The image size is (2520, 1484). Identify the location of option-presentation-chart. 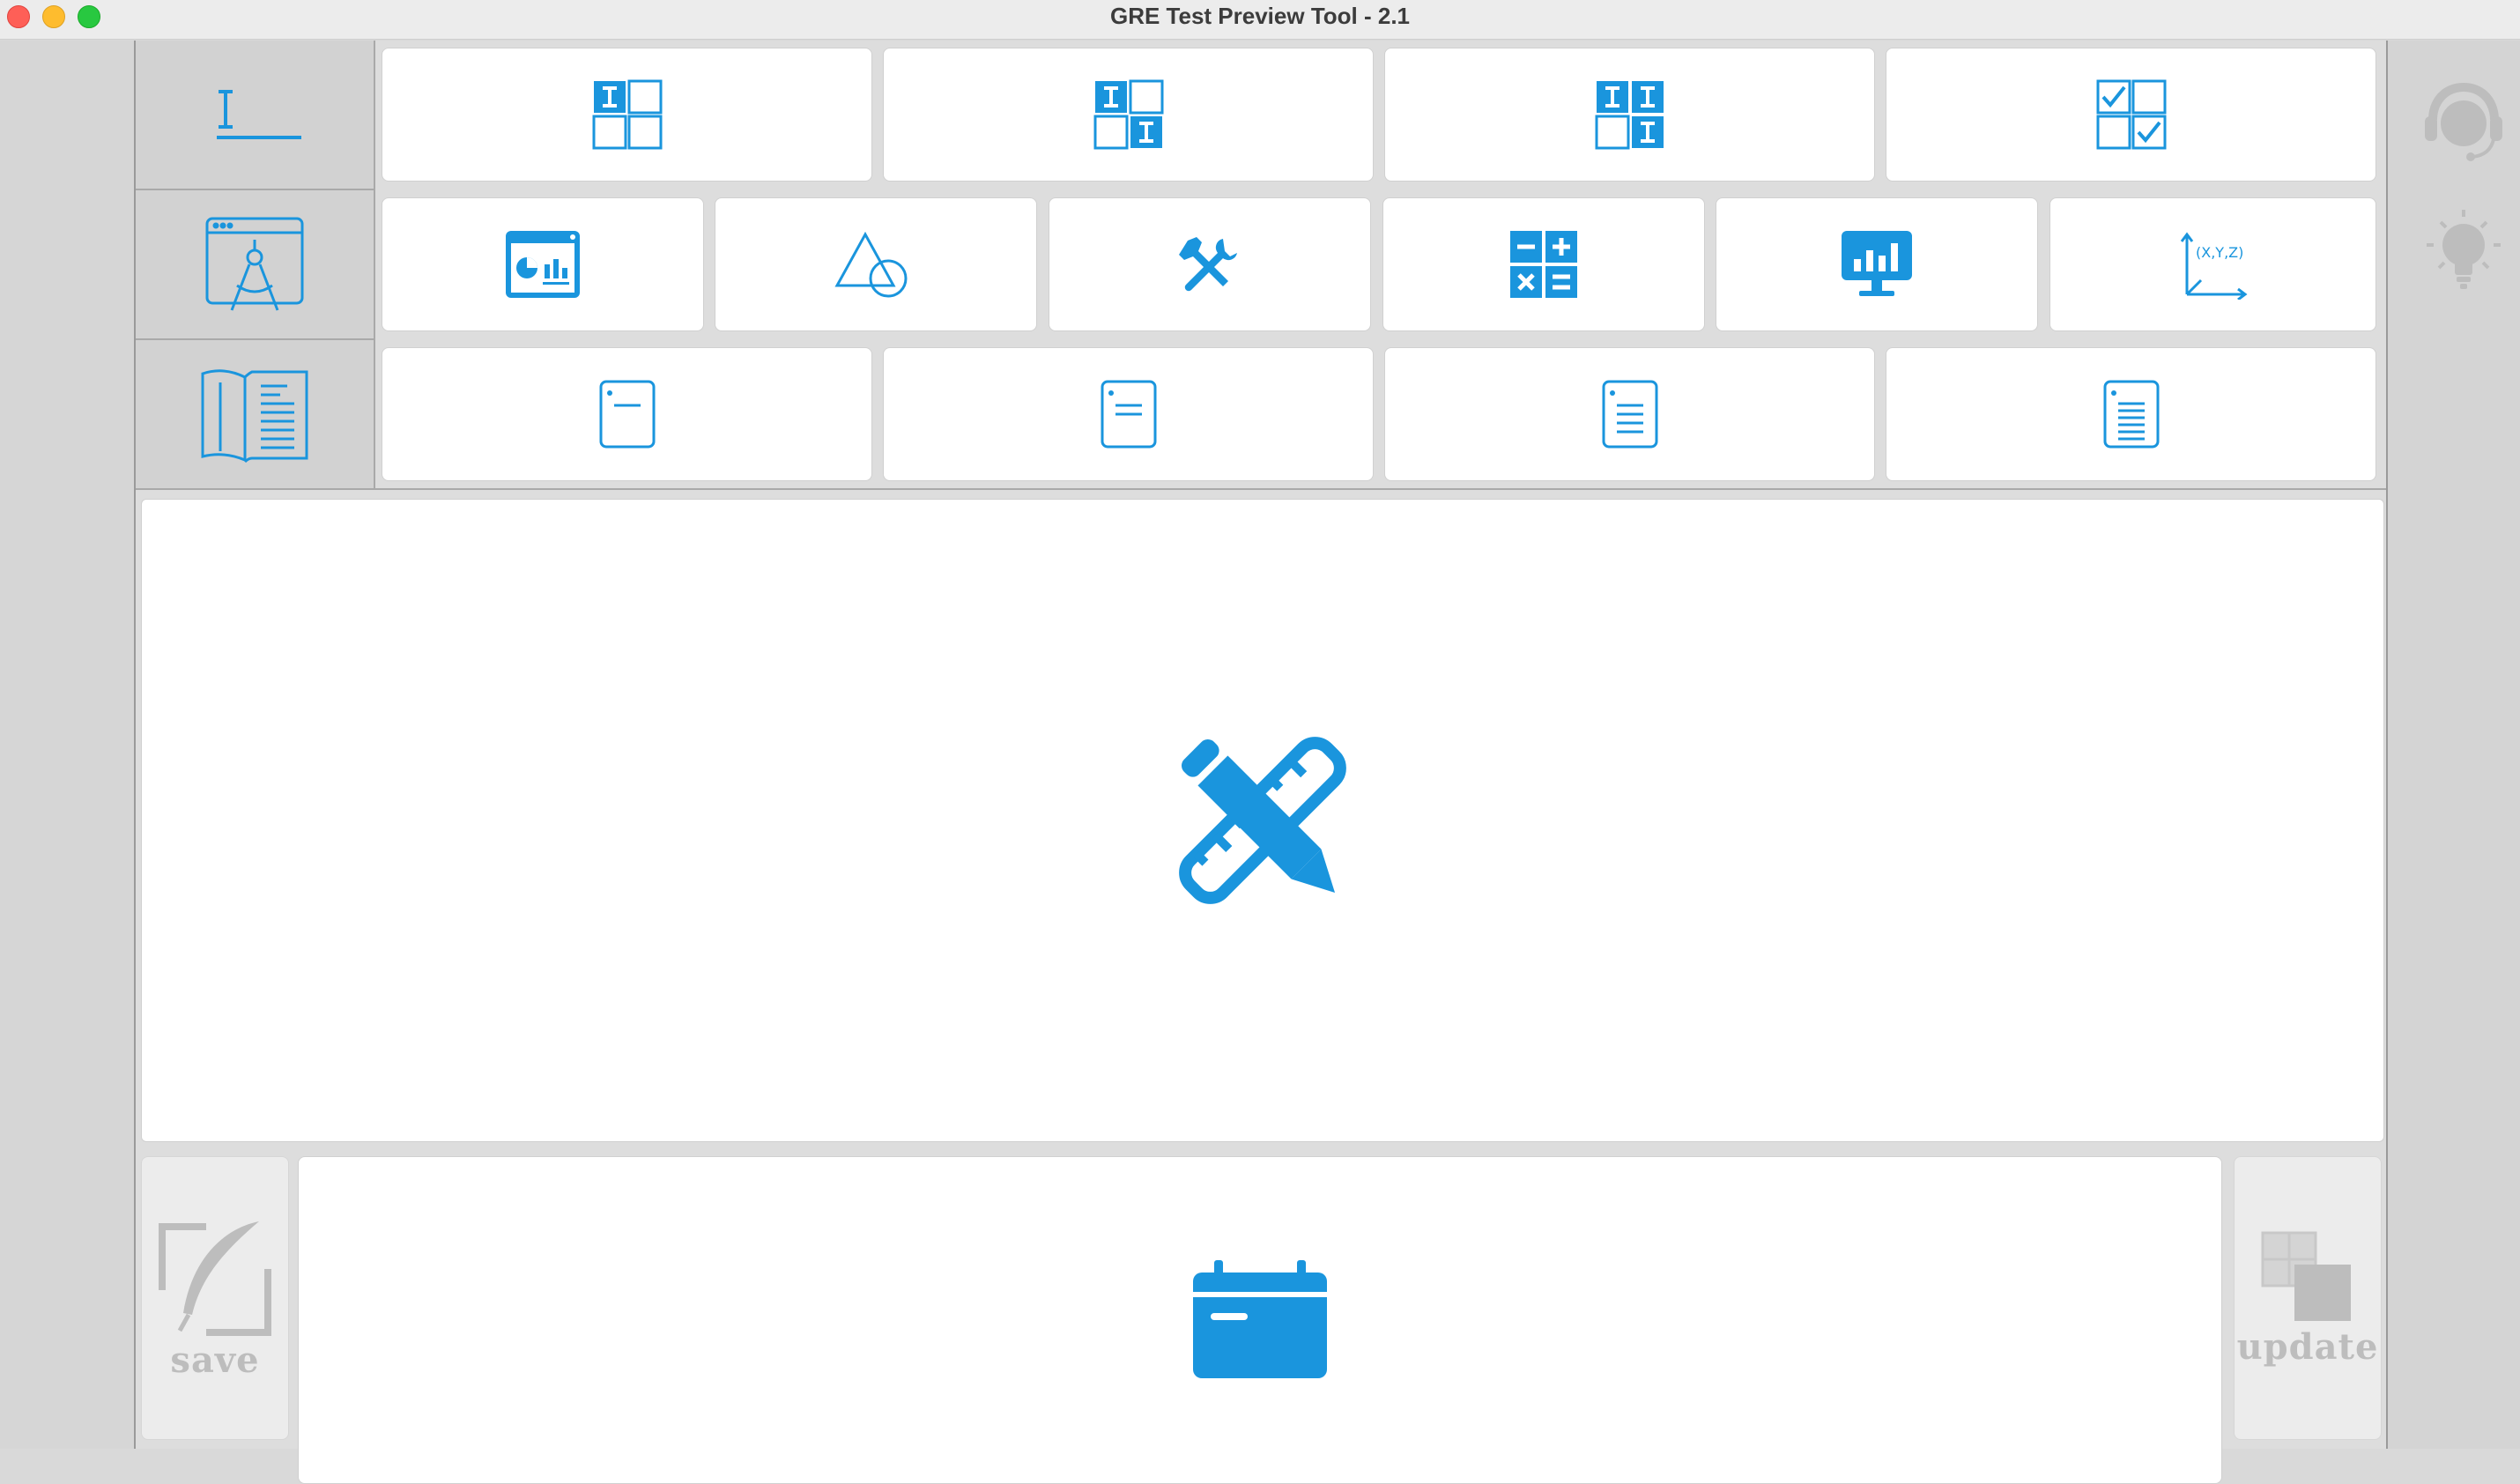
(1877, 264).